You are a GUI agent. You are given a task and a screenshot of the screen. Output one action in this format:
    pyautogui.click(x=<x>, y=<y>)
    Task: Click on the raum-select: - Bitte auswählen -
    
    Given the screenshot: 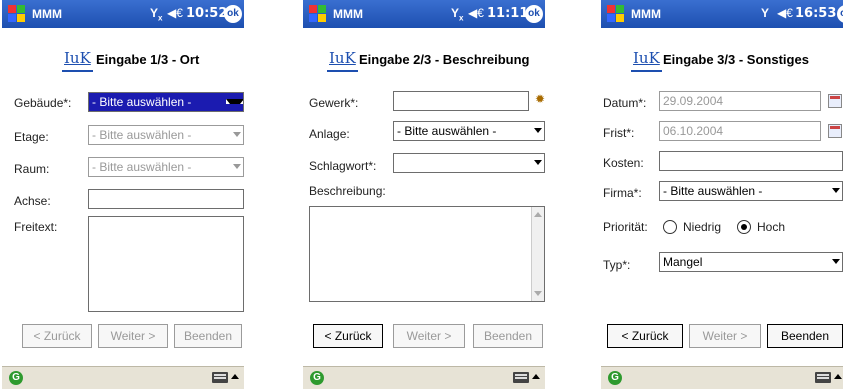 What is the action you would take?
    pyautogui.click(x=166, y=167)
    